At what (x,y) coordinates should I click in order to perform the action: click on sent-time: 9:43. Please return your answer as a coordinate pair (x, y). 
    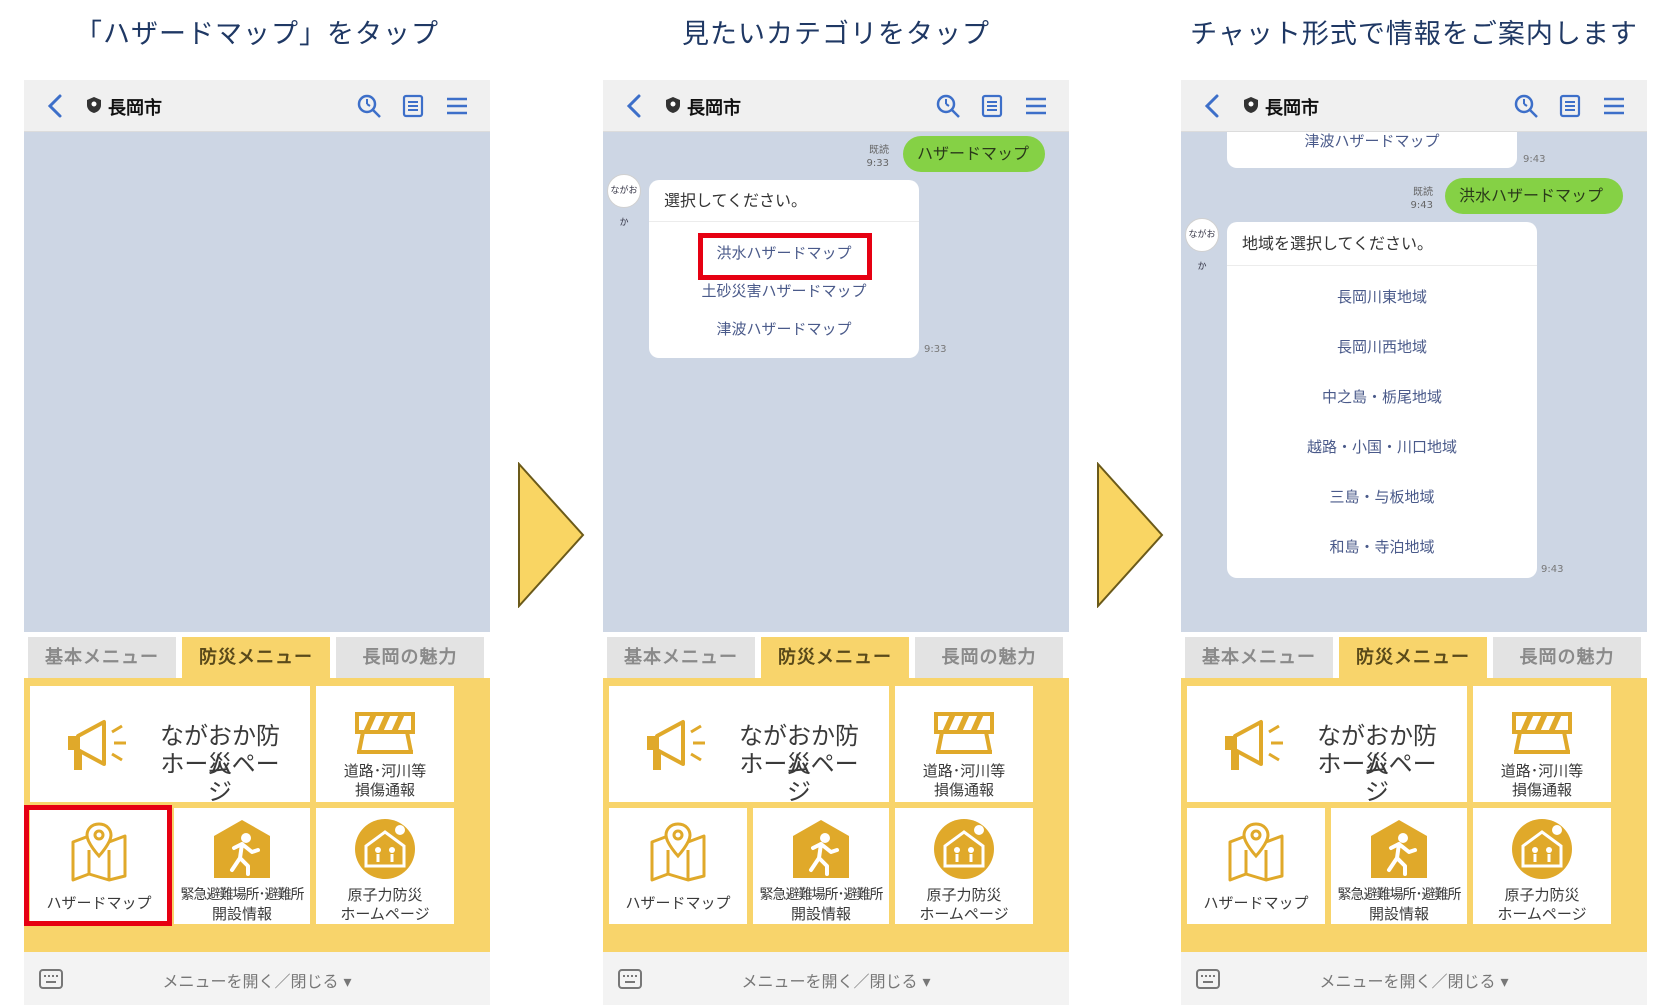
    Looking at the image, I should click on (1421, 205).